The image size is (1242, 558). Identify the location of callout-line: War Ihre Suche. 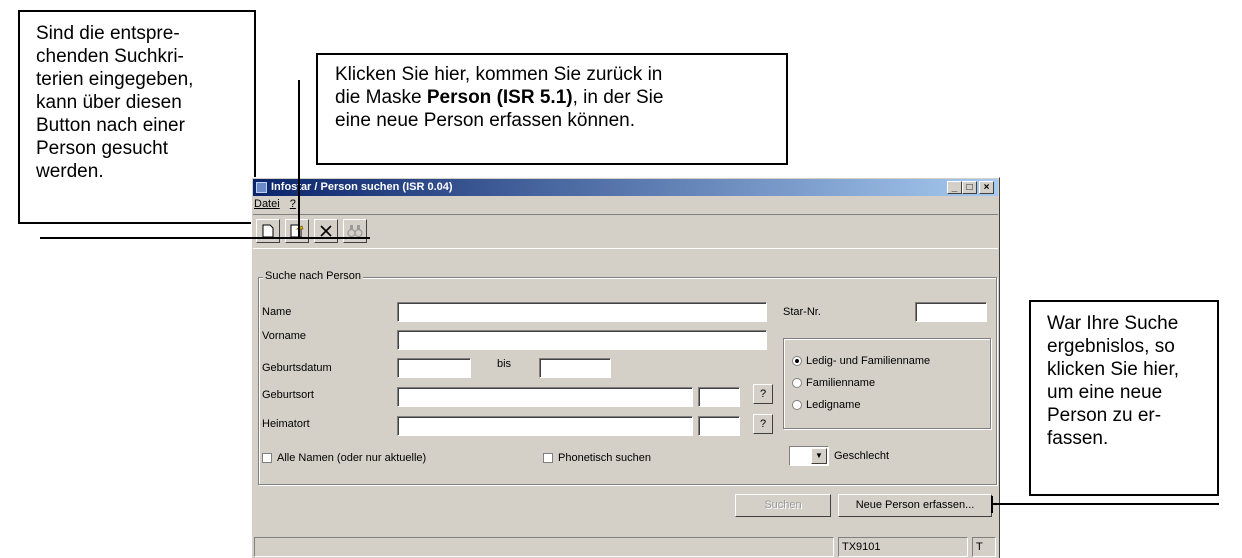
(1113, 323).